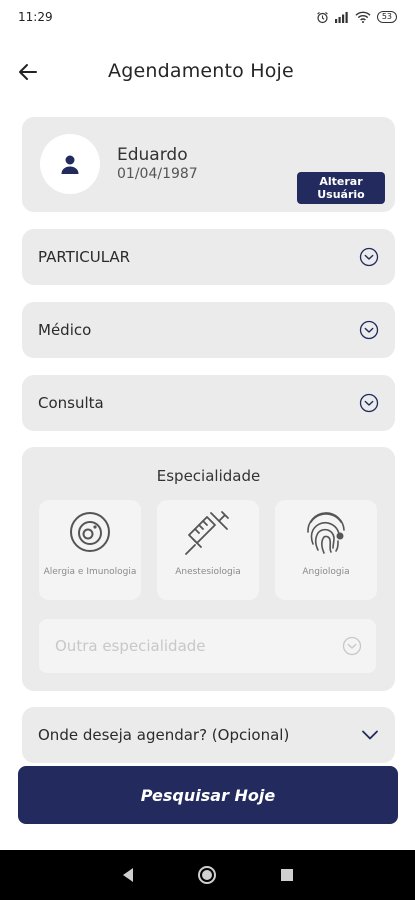 This screenshot has width=415, height=900. Describe the element at coordinates (386, 17) in the screenshot. I see `battery-icon: 53` at that location.